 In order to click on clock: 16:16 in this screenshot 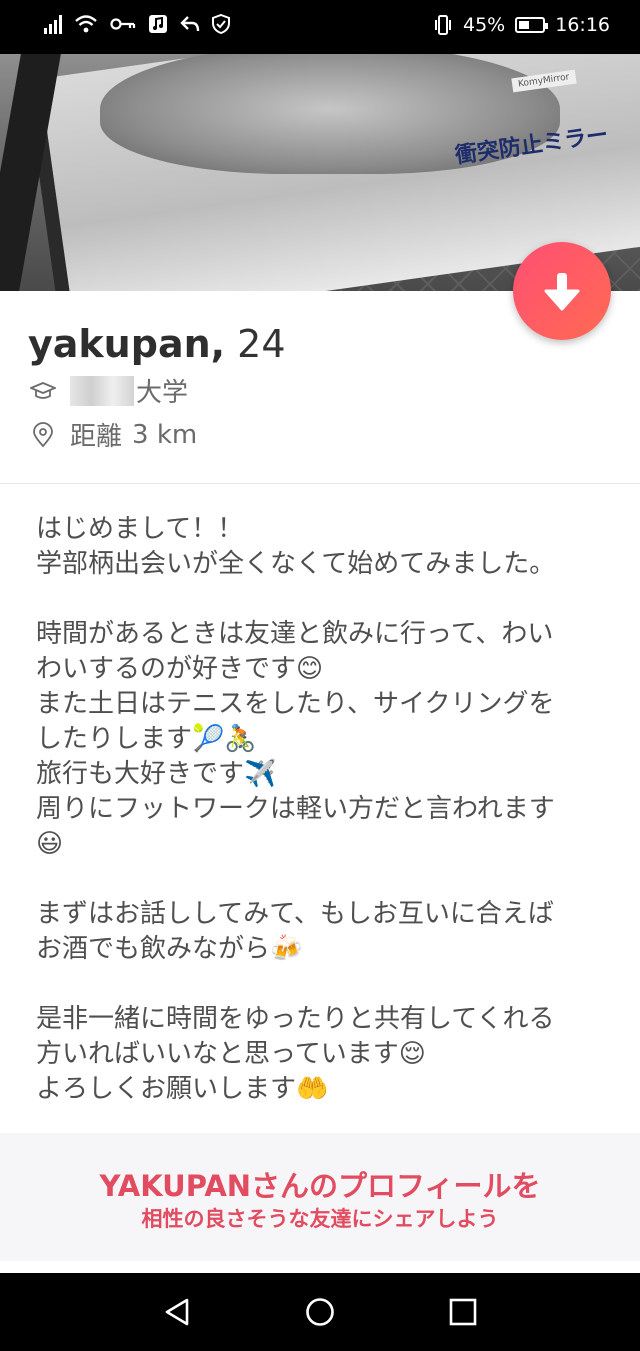, I will do `click(582, 25)`.